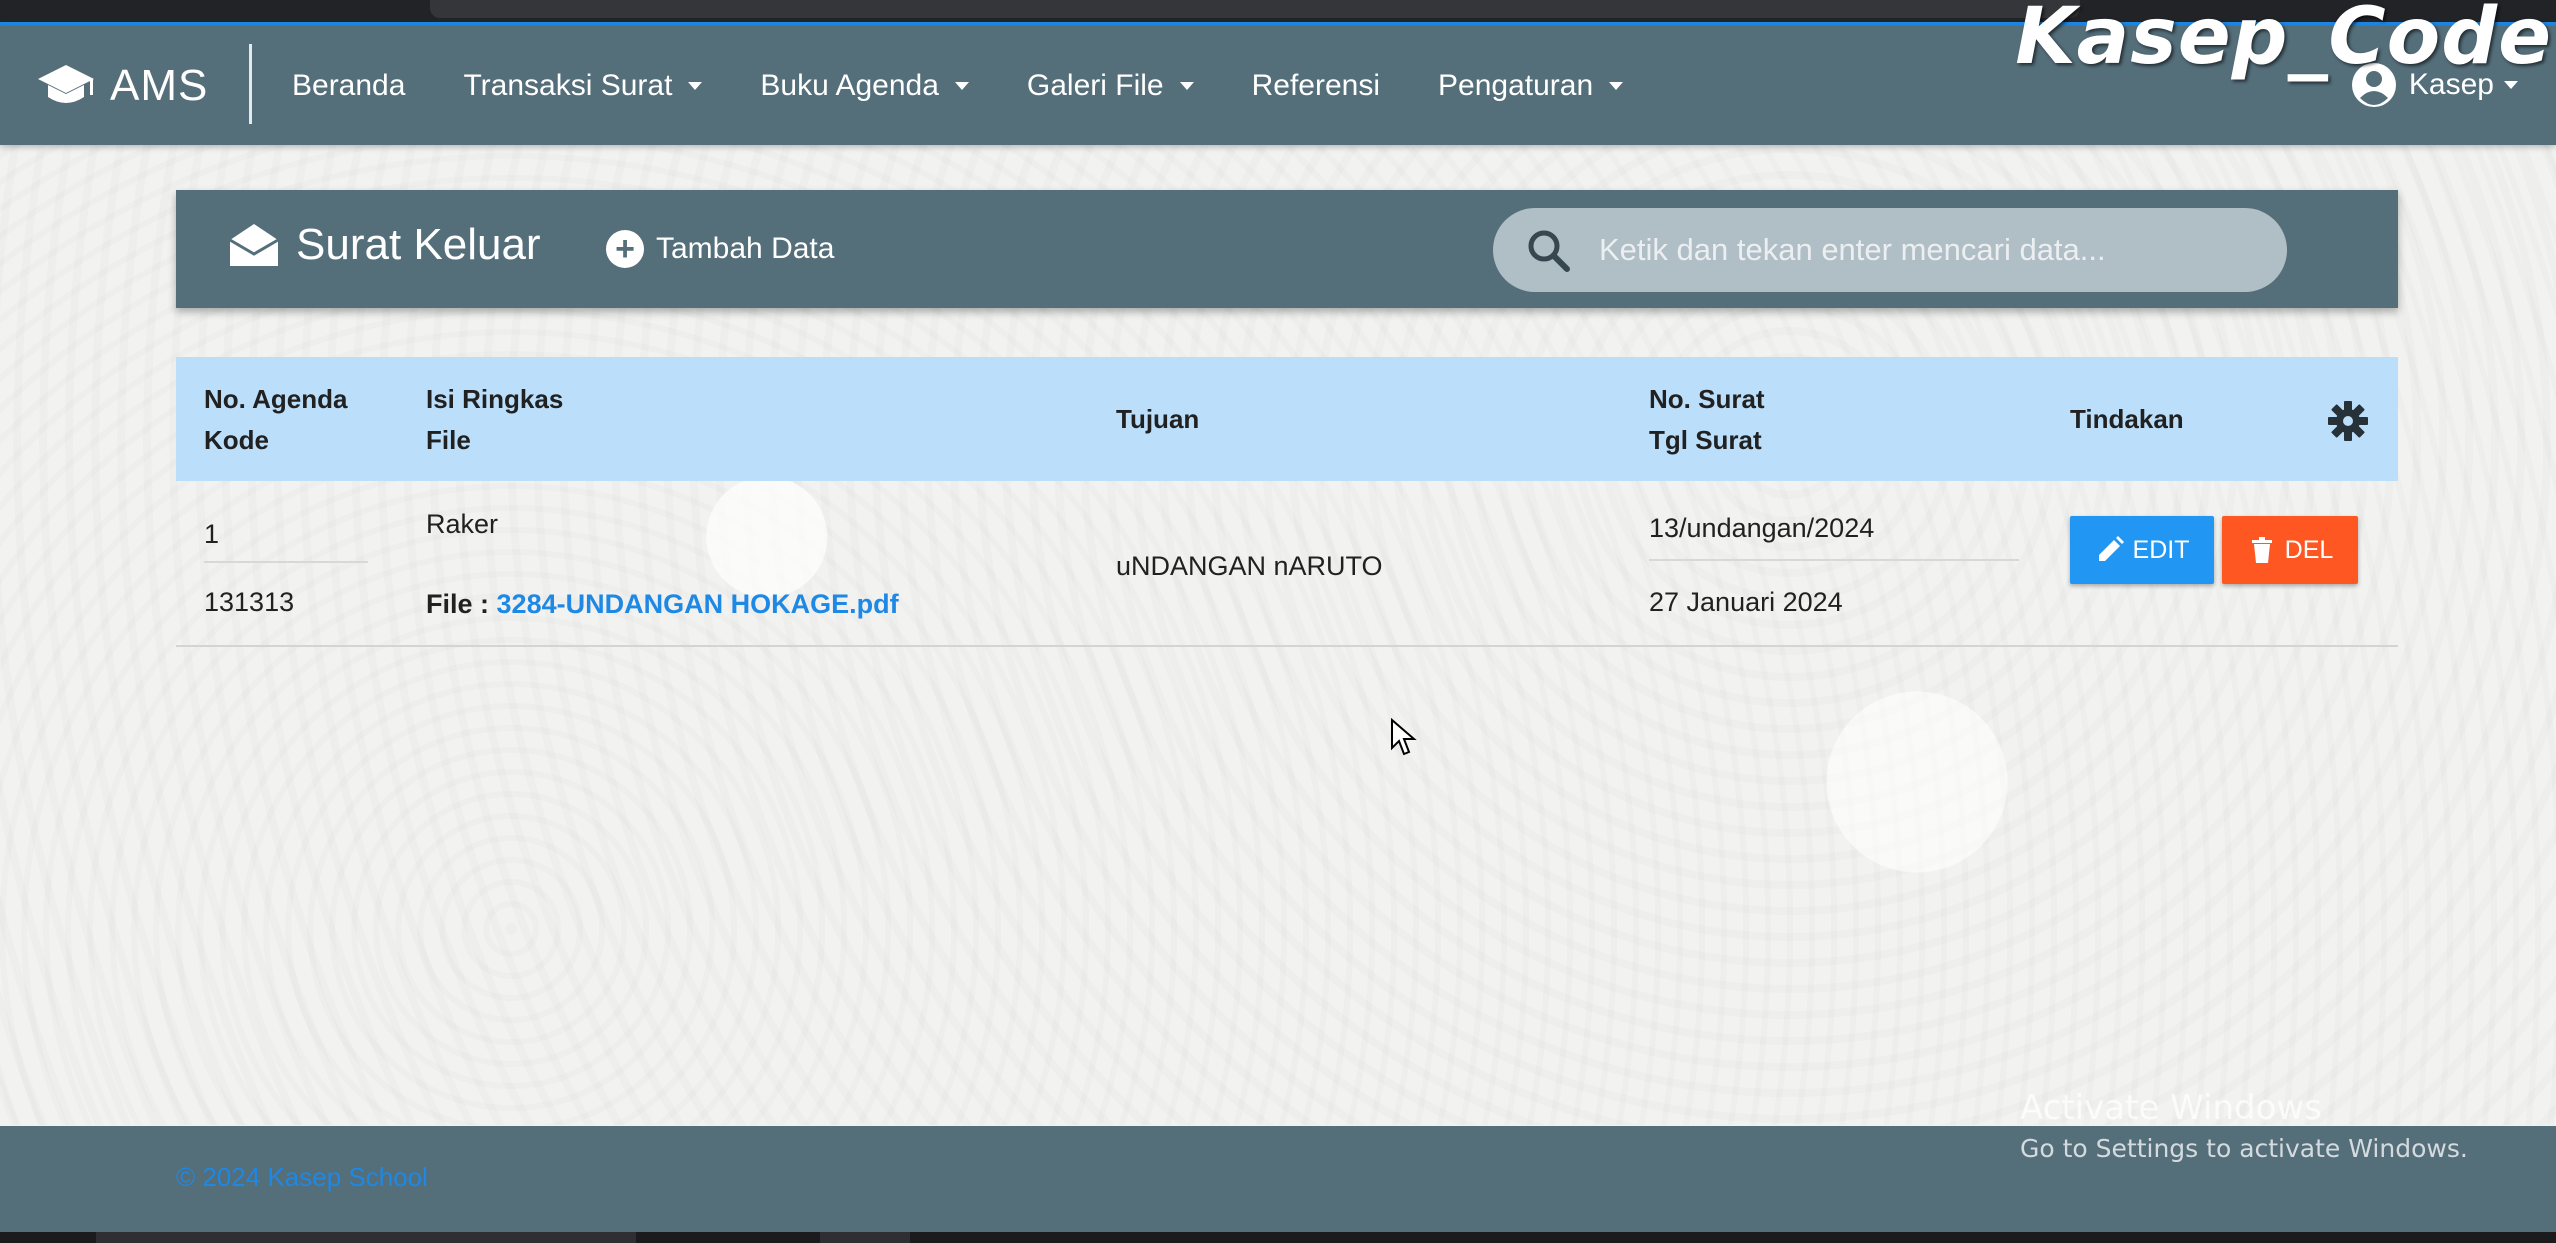  What do you see at coordinates (2244, 1148) in the screenshot?
I see `activate-subtitle: Go to Settings to activate Windows.` at bounding box center [2244, 1148].